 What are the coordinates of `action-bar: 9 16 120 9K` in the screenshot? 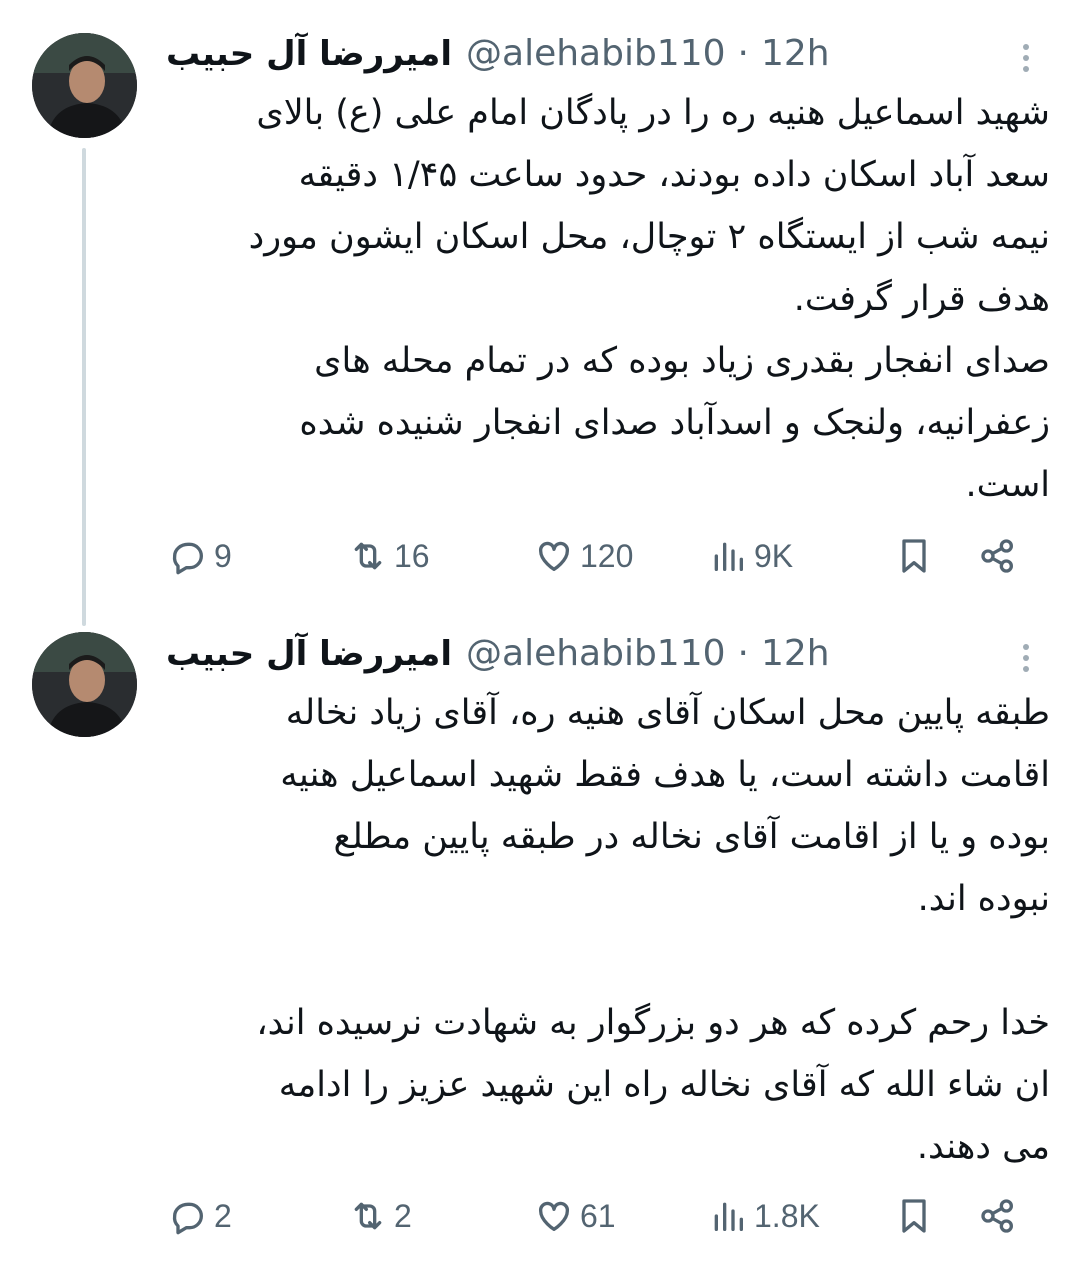 It's located at (603, 556).